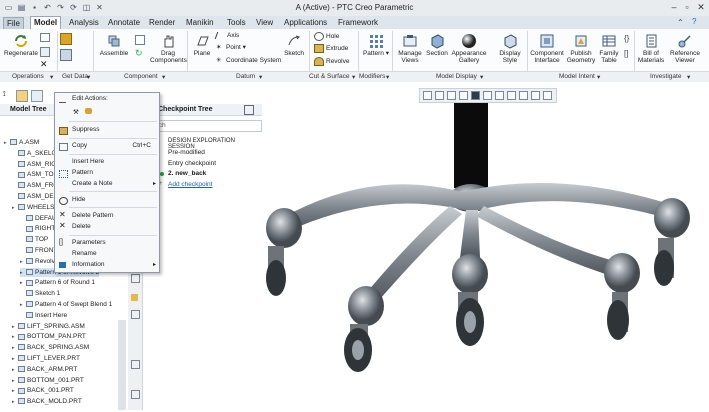 This screenshot has width=709, height=412. Describe the element at coordinates (39, 261) in the screenshot. I see `tree-item: ▸ Revolve` at that location.